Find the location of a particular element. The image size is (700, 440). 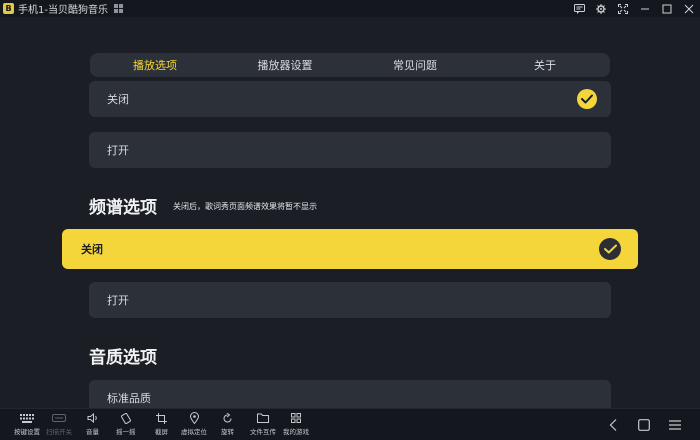

spectrum-hint: 关闭后，歌词秀页面频谱效果将暂不显示 is located at coordinates (245, 206).